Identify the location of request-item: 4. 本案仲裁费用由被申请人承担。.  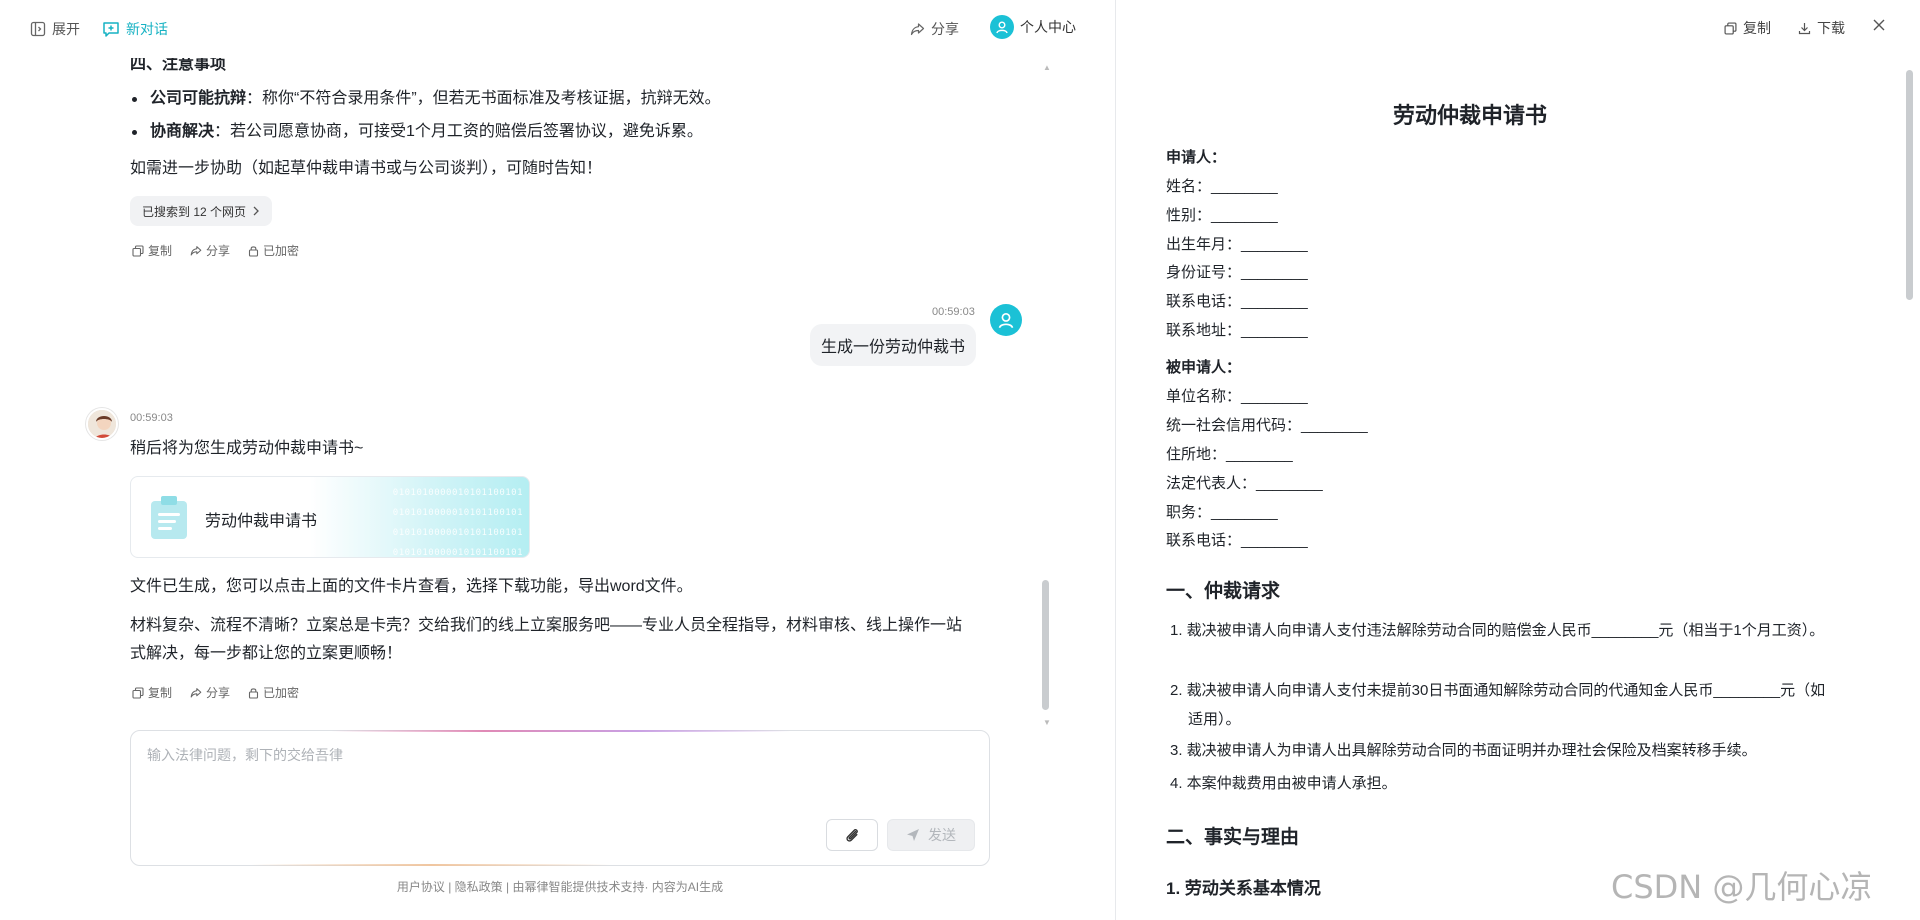
(1283, 783).